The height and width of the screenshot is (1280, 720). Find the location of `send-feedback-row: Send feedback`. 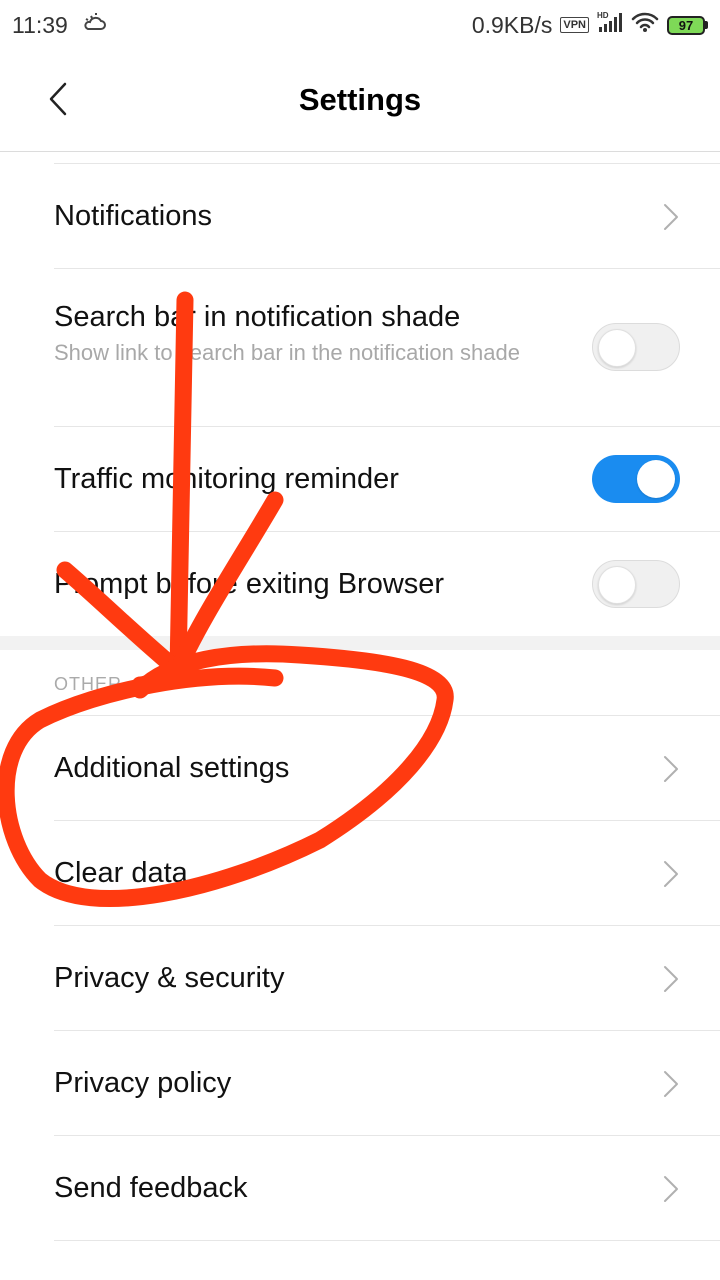

send-feedback-row: Send feedback is located at coordinates (387, 1188).